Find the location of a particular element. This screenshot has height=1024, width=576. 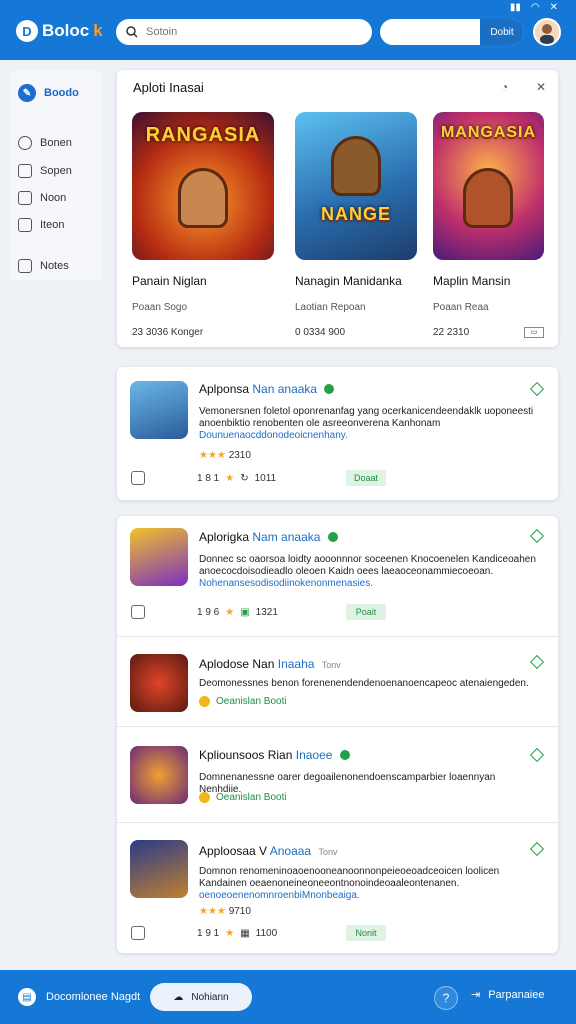

game-cover-image: RANGASIA is located at coordinates (203, 186).